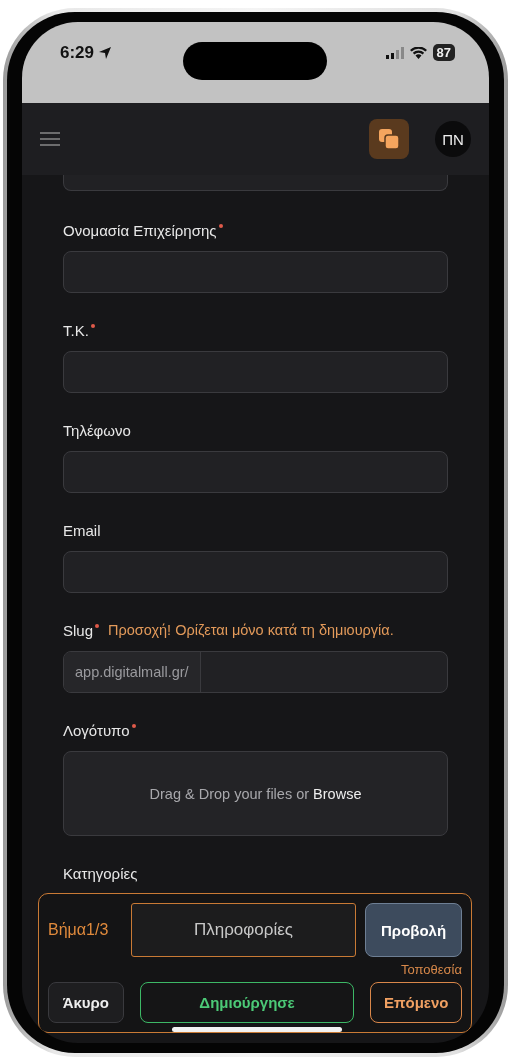  Describe the element at coordinates (105, 52) in the screenshot. I see `location-arrow-icon` at that location.